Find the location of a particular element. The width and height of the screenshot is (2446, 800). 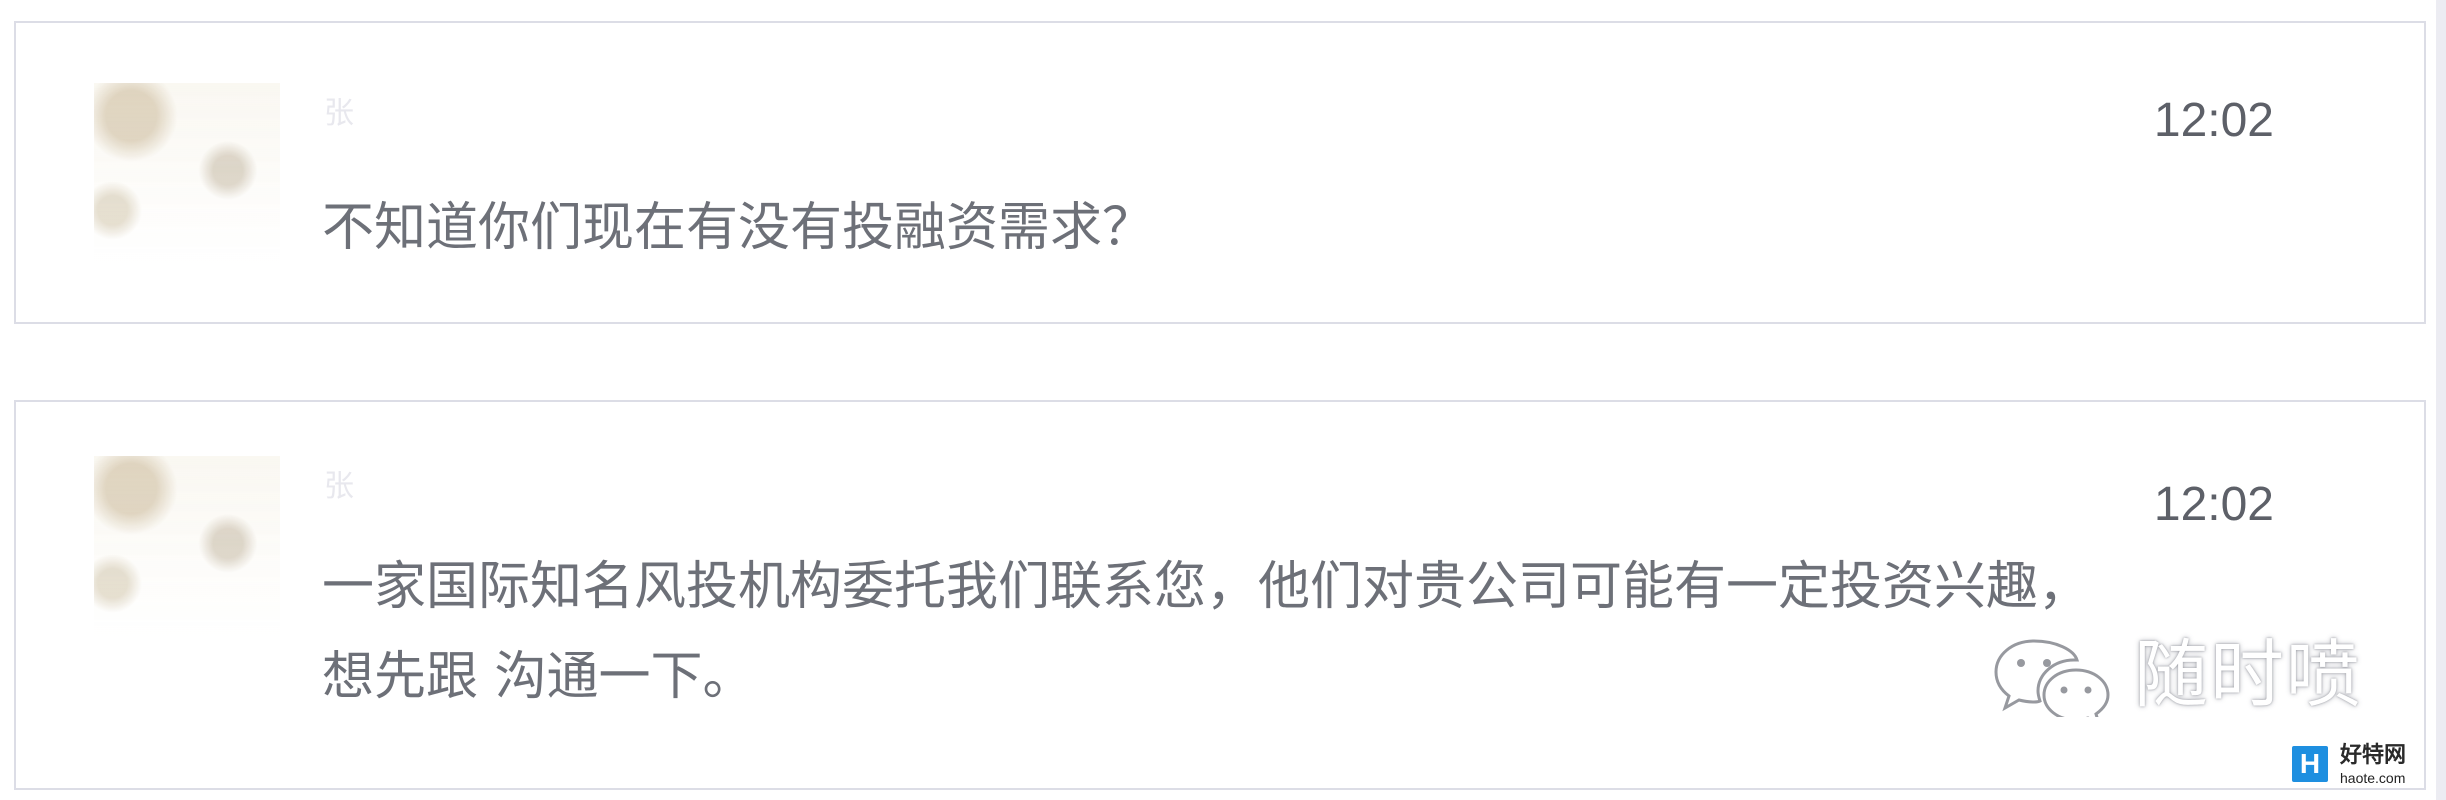

message-text-line: 想先跟 沟通一下。 is located at coordinates (538, 677).